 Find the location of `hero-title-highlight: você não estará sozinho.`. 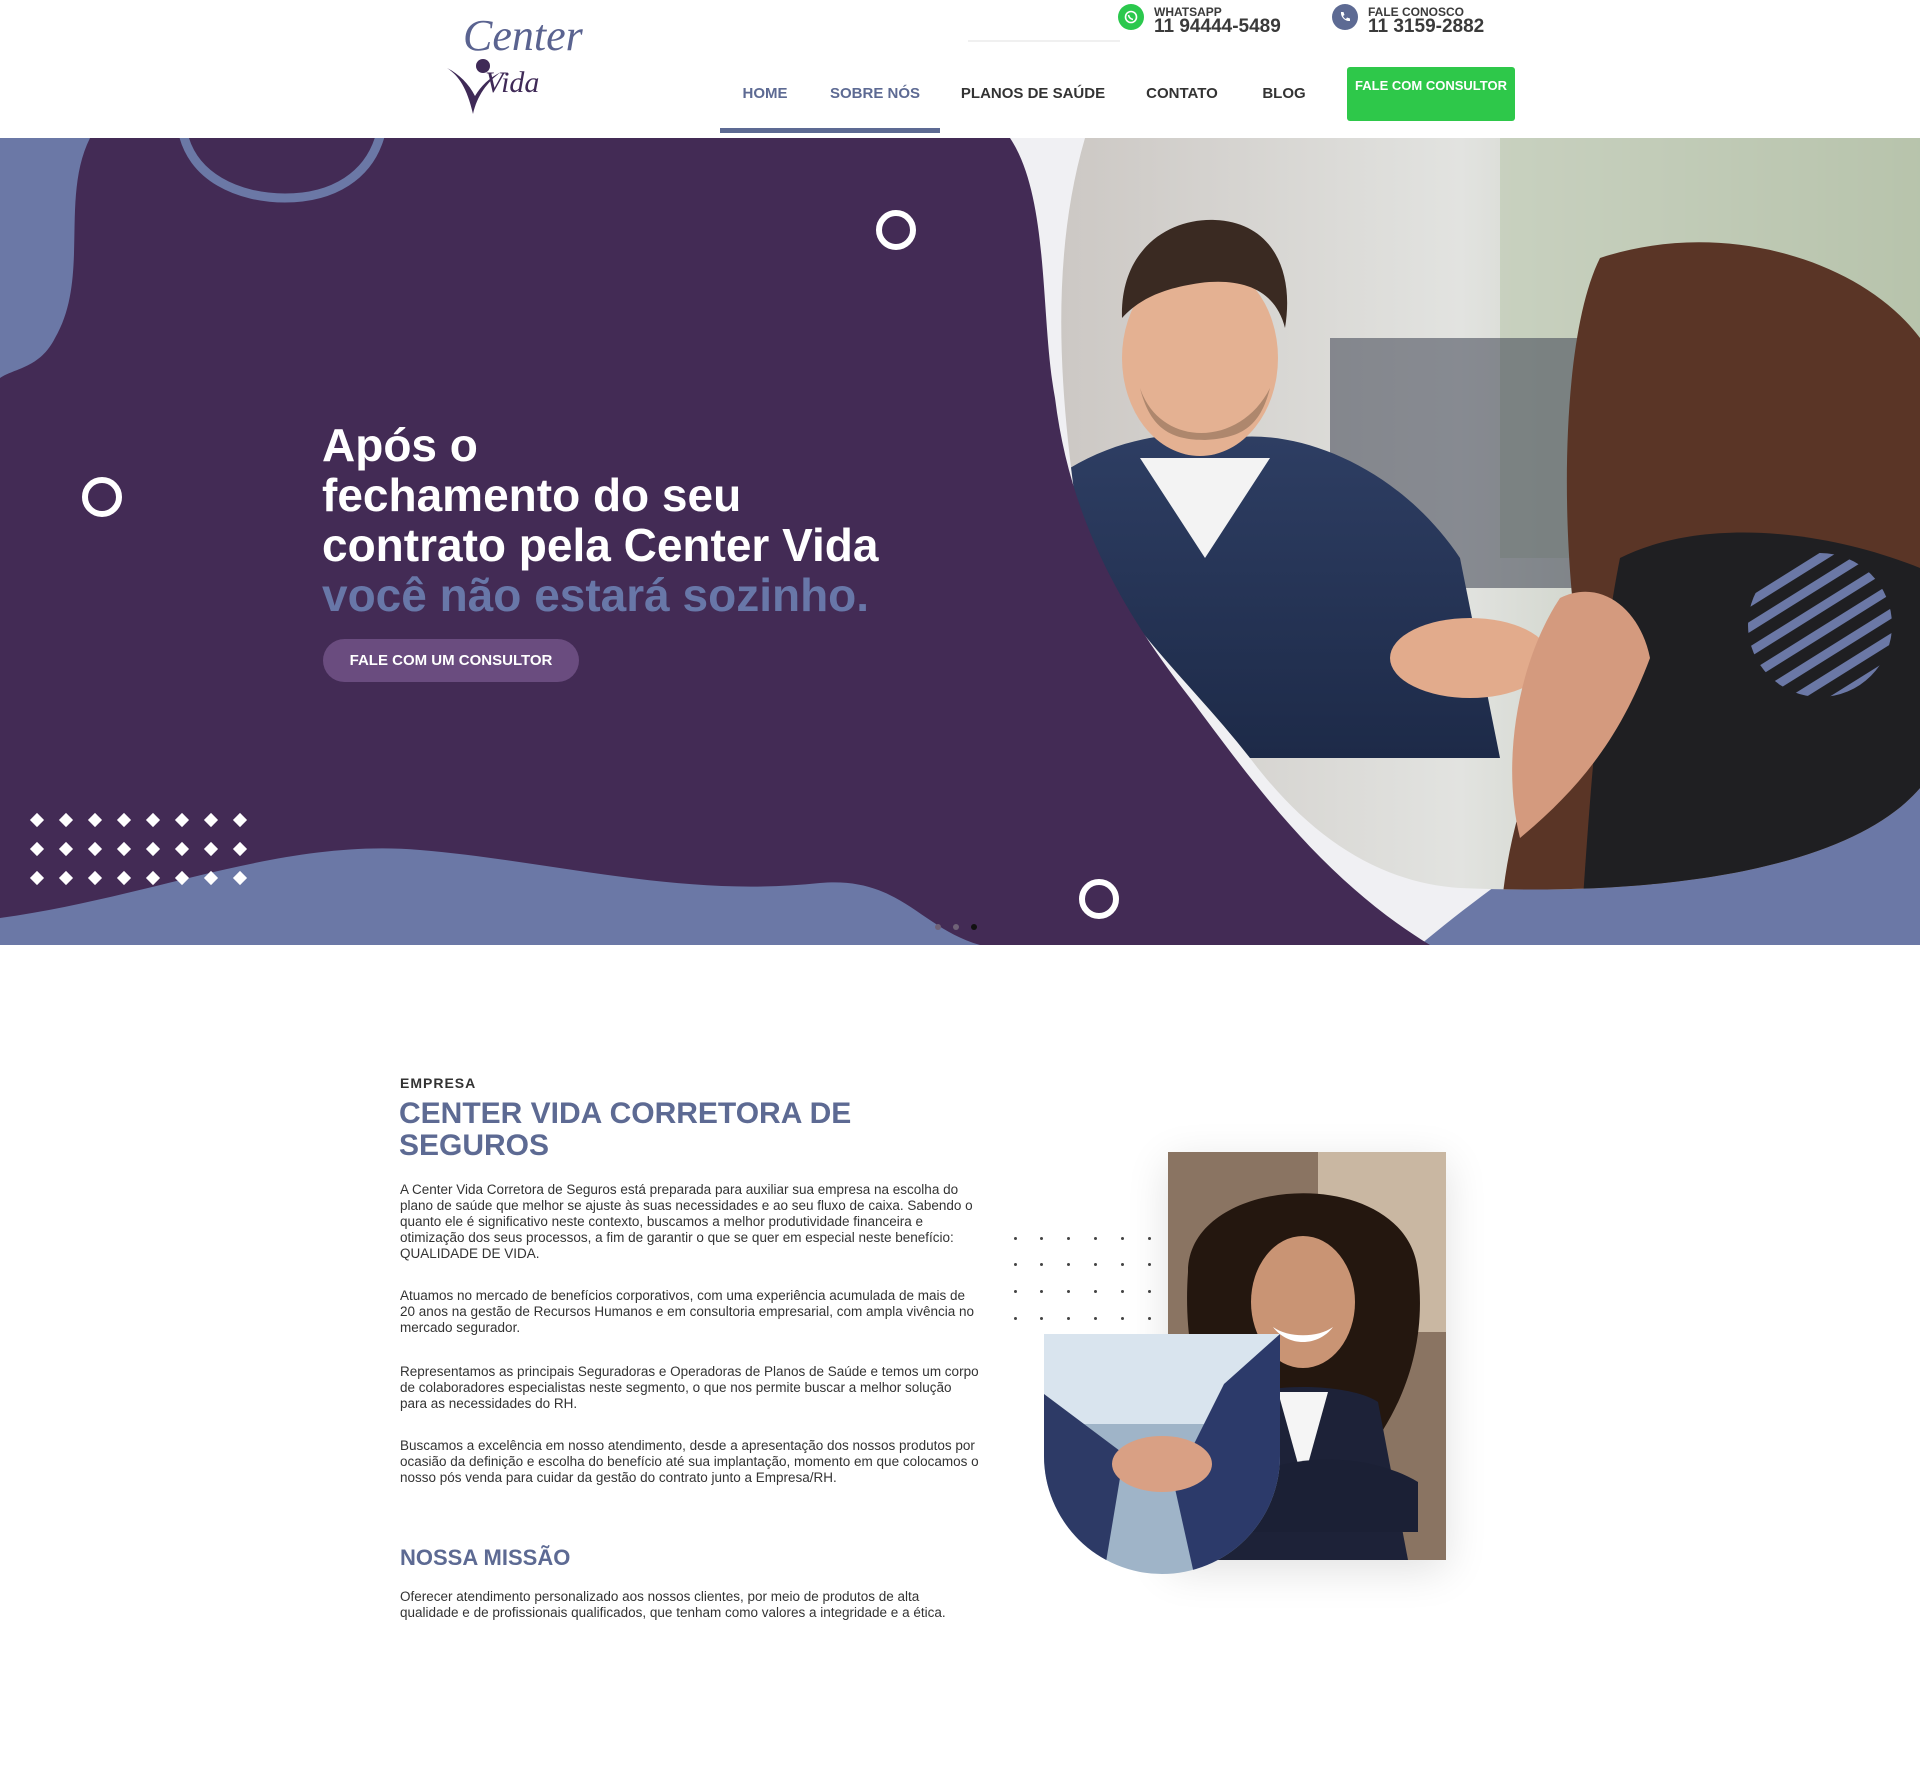

hero-title-highlight: você não estará sozinho. is located at coordinates (596, 595).